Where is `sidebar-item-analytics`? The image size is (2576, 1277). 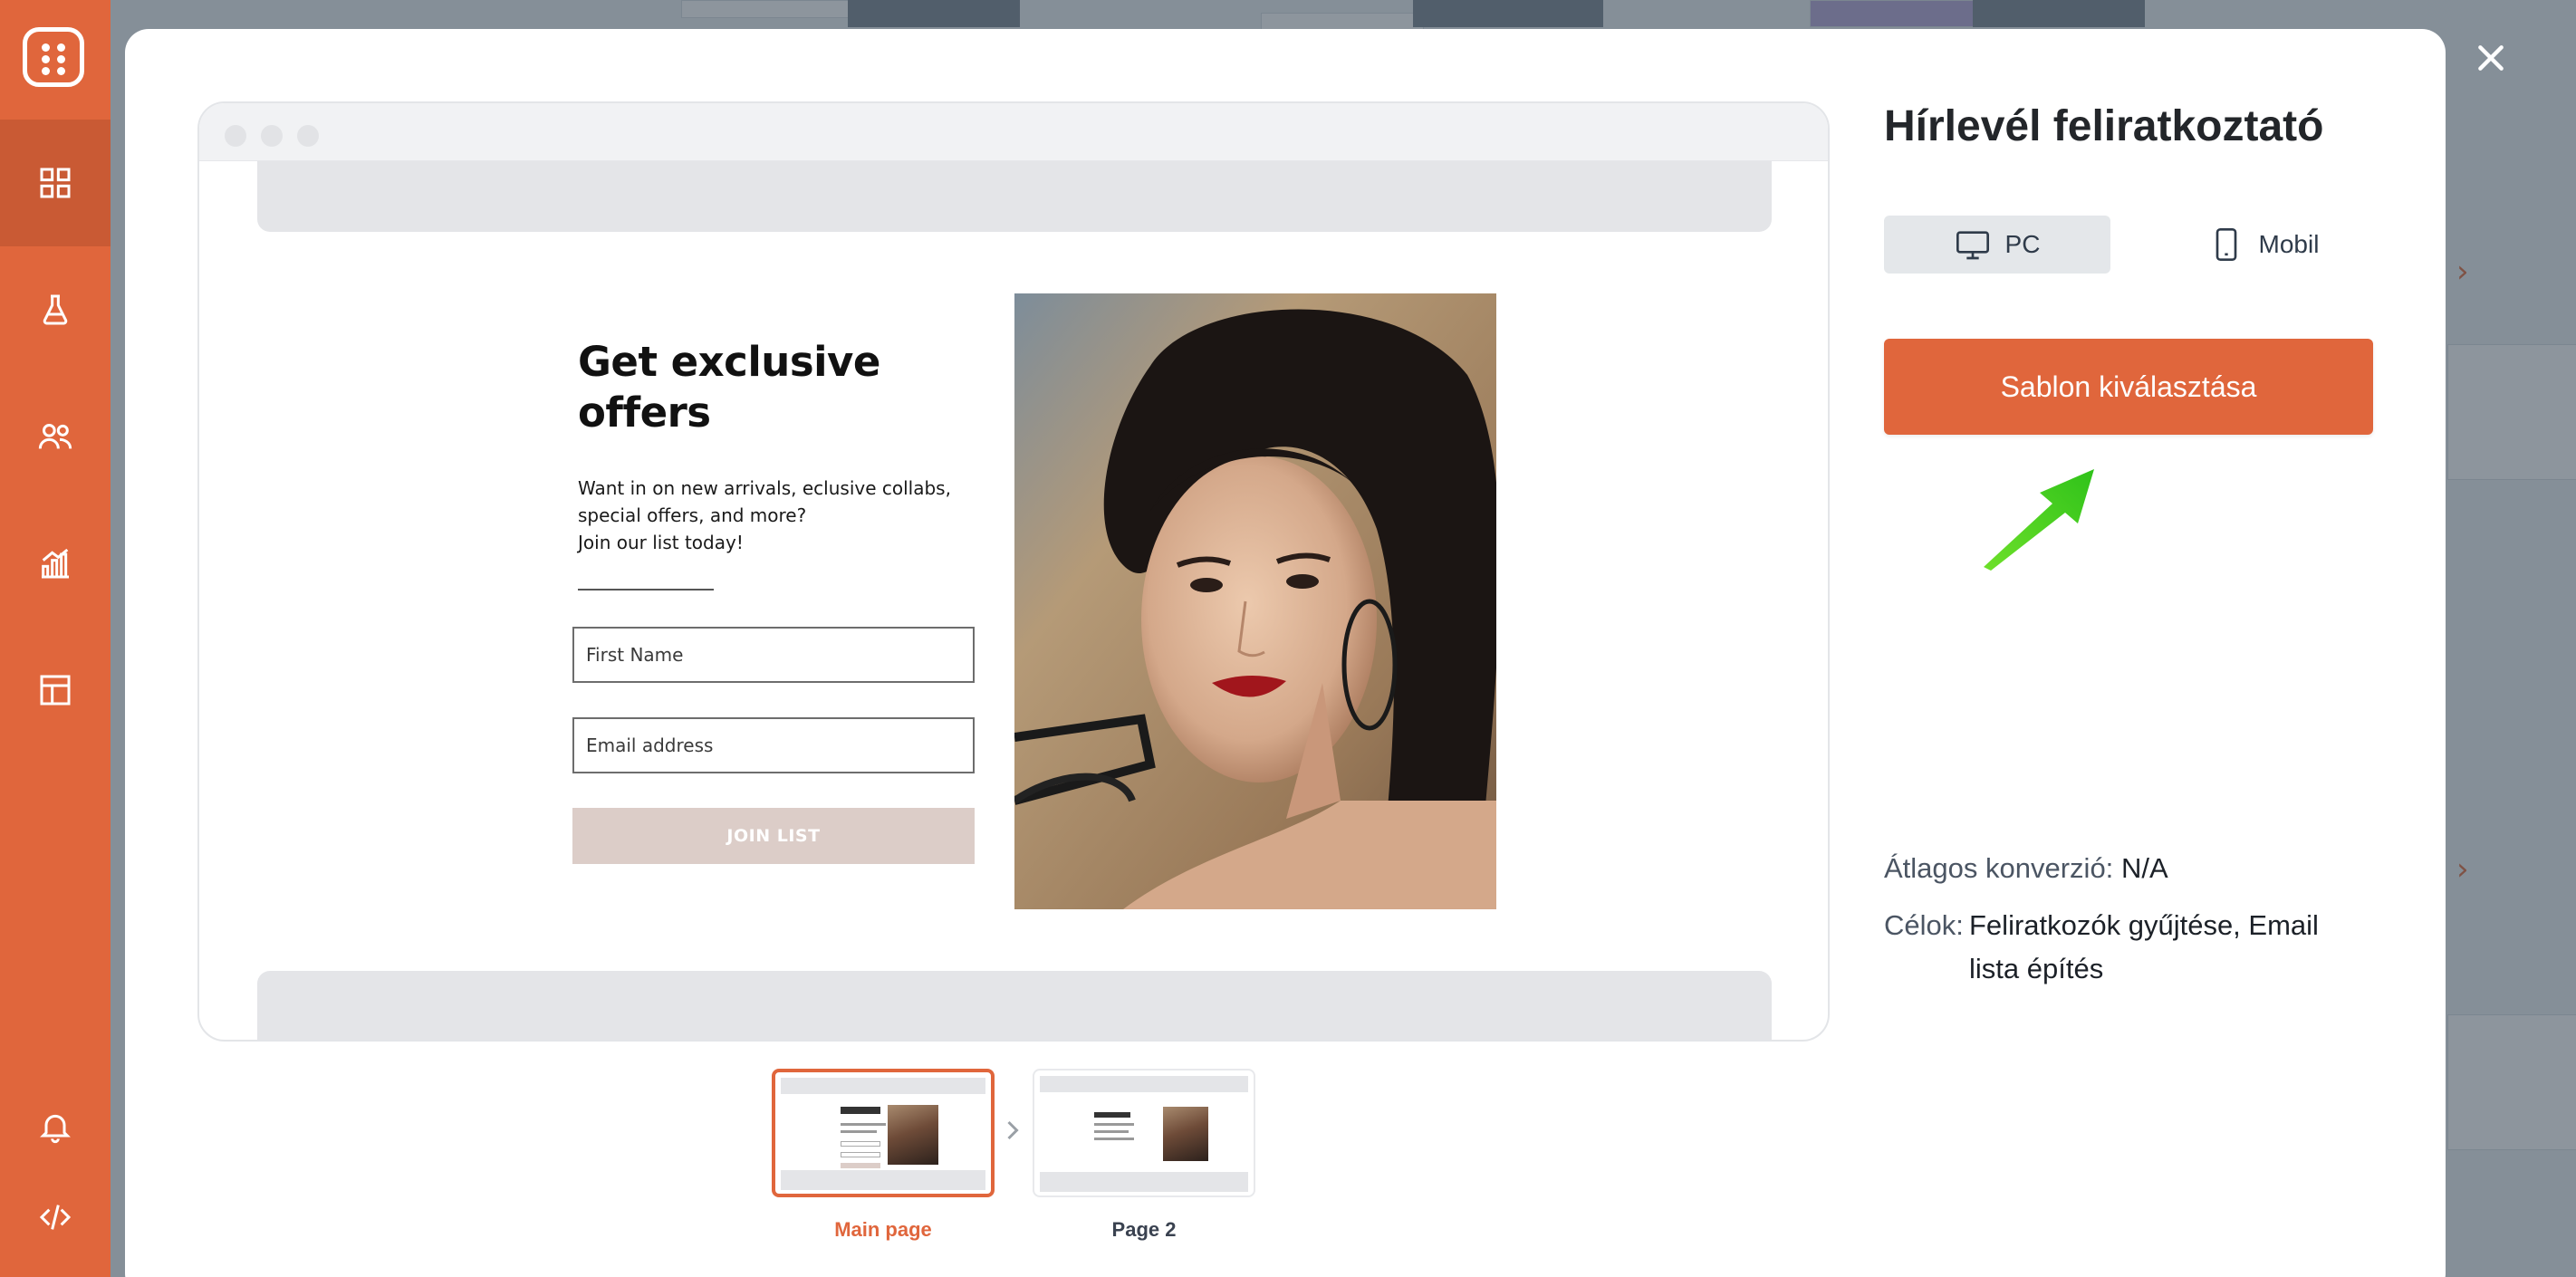 sidebar-item-analytics is located at coordinates (55, 563).